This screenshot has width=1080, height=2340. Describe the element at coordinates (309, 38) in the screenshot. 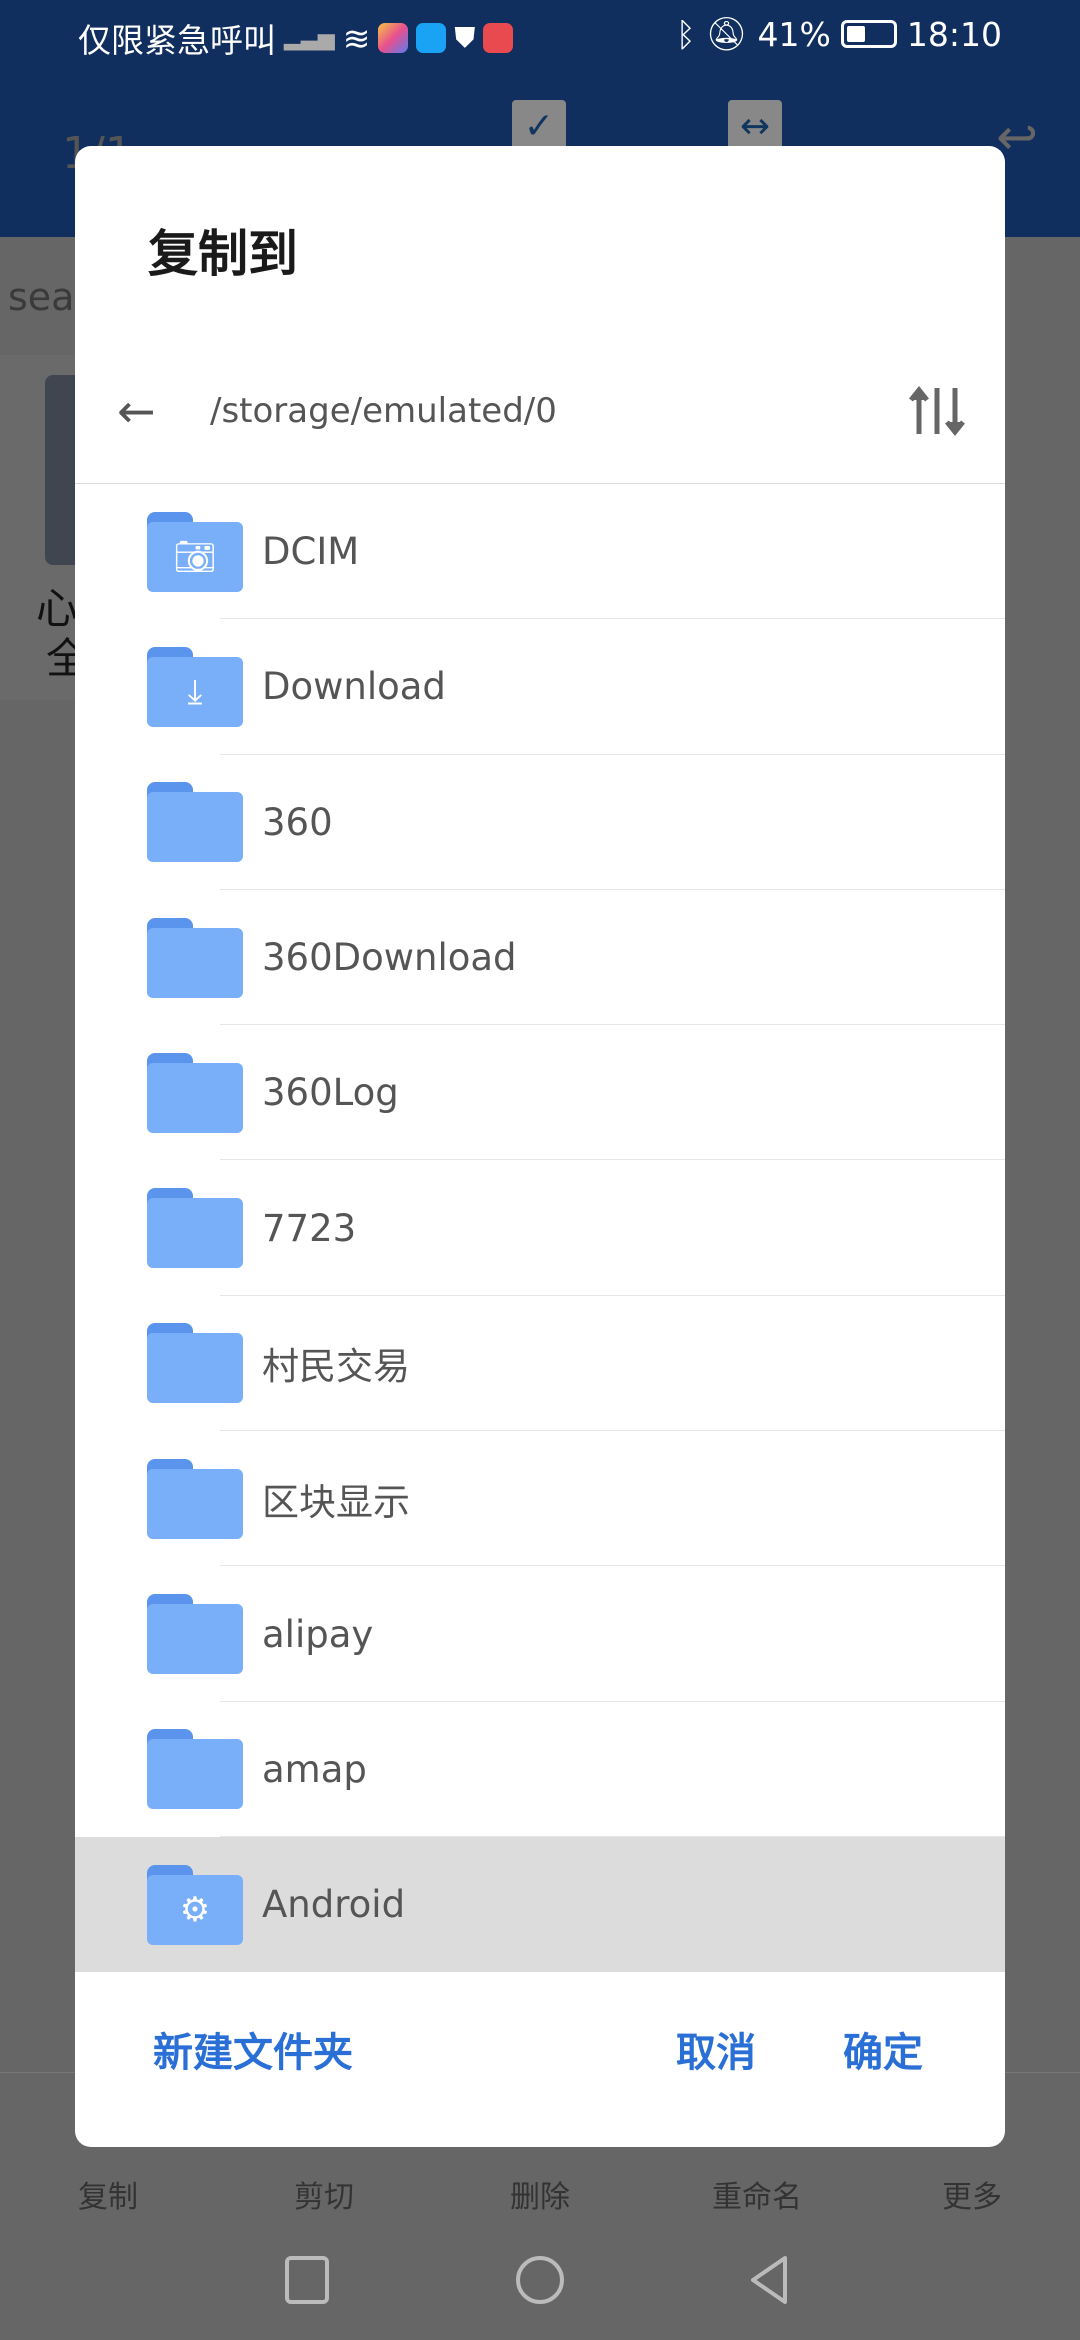

I see `signal-icon: ▂▃▅` at that location.